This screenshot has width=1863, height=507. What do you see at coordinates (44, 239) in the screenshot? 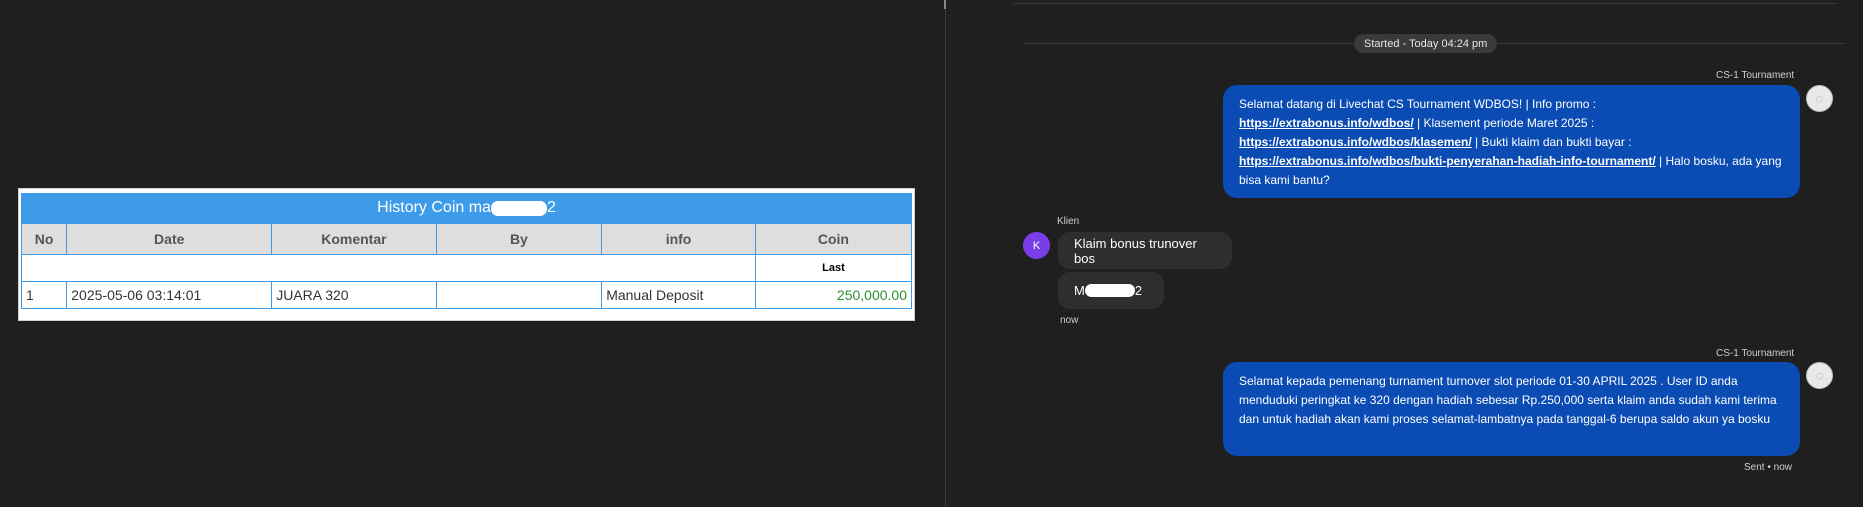
I see `col-header-no: No` at bounding box center [44, 239].